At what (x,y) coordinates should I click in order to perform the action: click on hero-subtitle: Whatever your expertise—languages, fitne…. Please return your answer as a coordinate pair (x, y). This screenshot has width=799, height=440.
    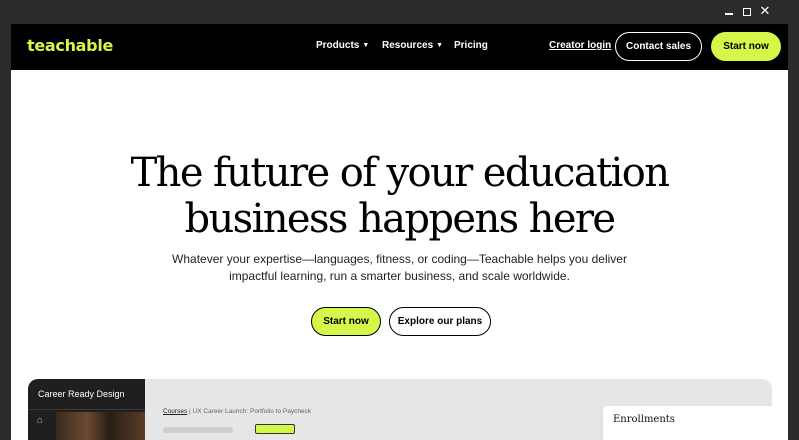
    Looking at the image, I should click on (399, 268).